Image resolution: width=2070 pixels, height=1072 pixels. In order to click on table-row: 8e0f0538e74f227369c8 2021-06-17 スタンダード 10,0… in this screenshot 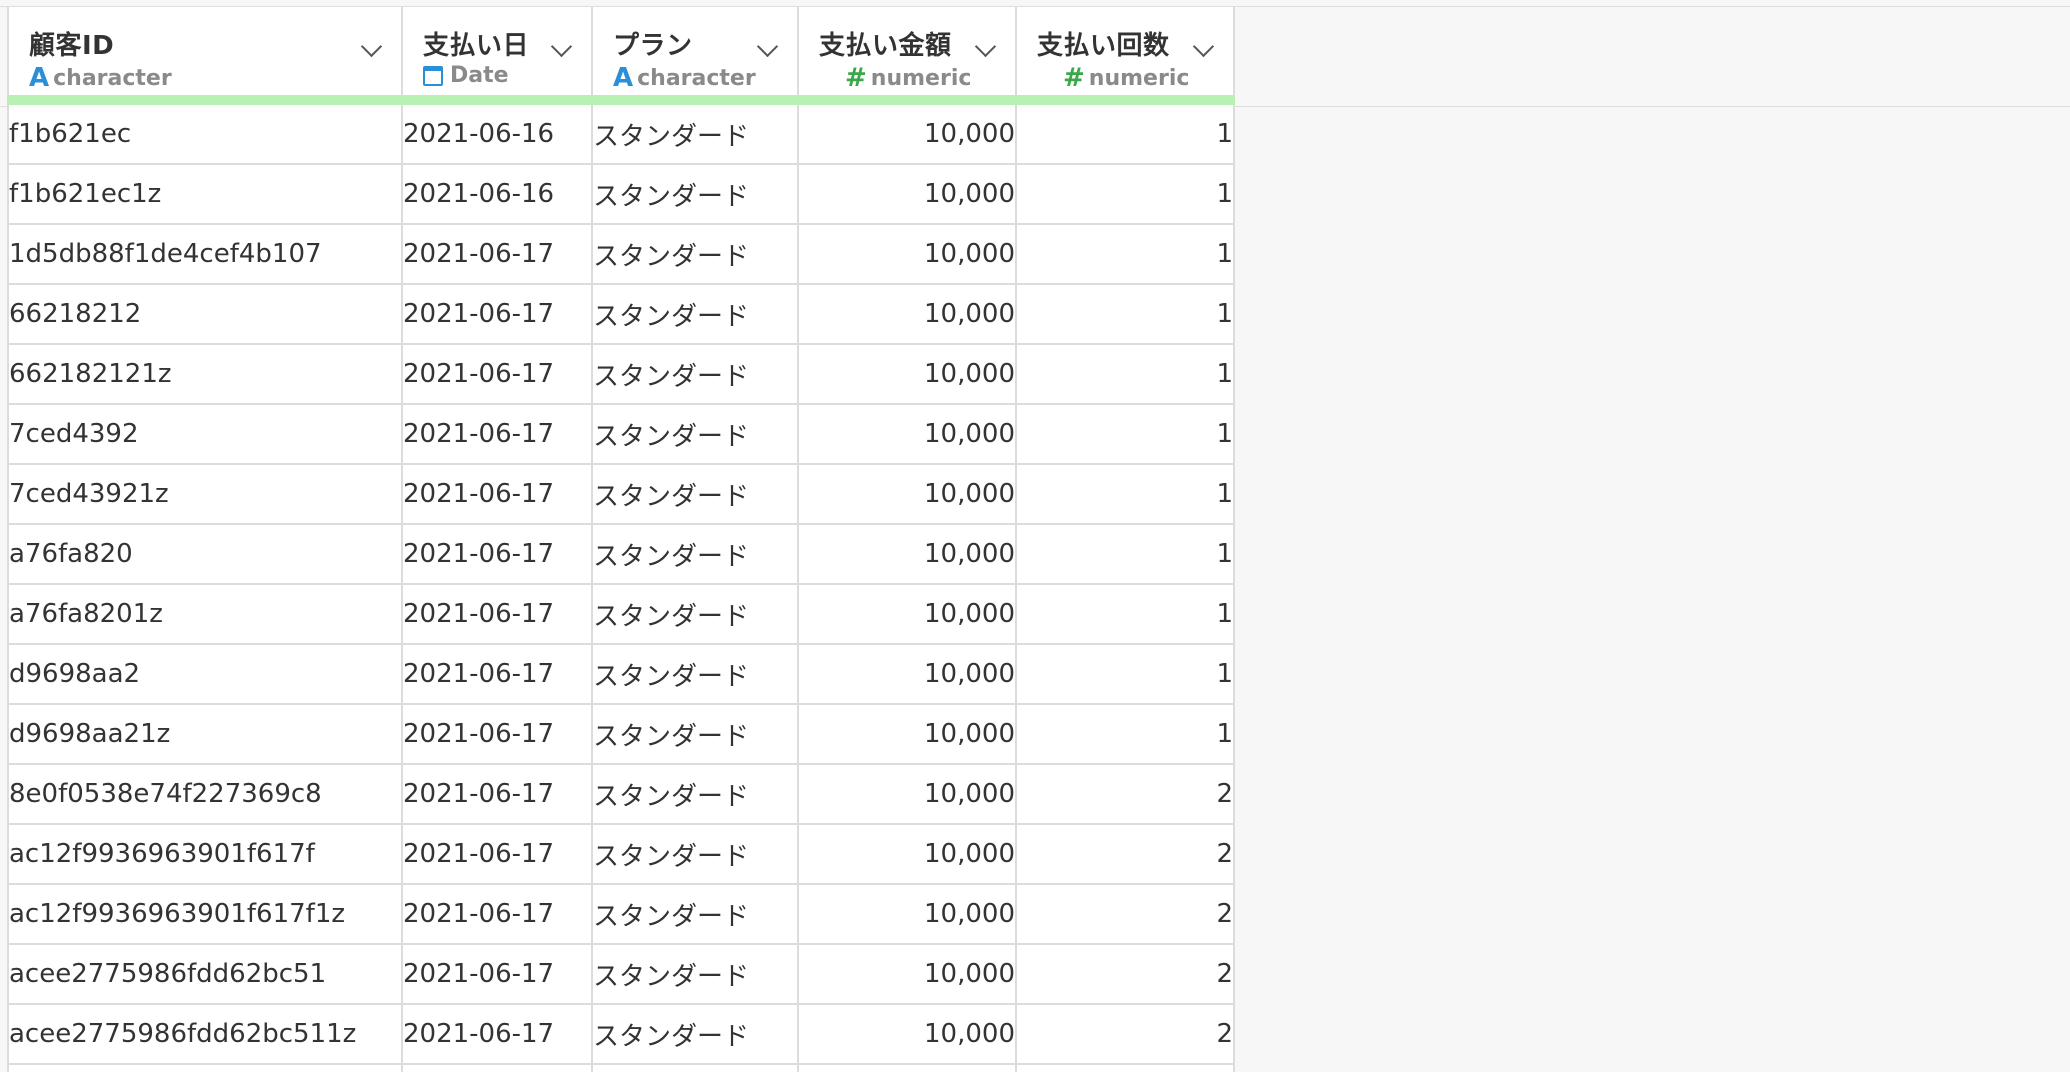, I will do `click(621, 794)`.